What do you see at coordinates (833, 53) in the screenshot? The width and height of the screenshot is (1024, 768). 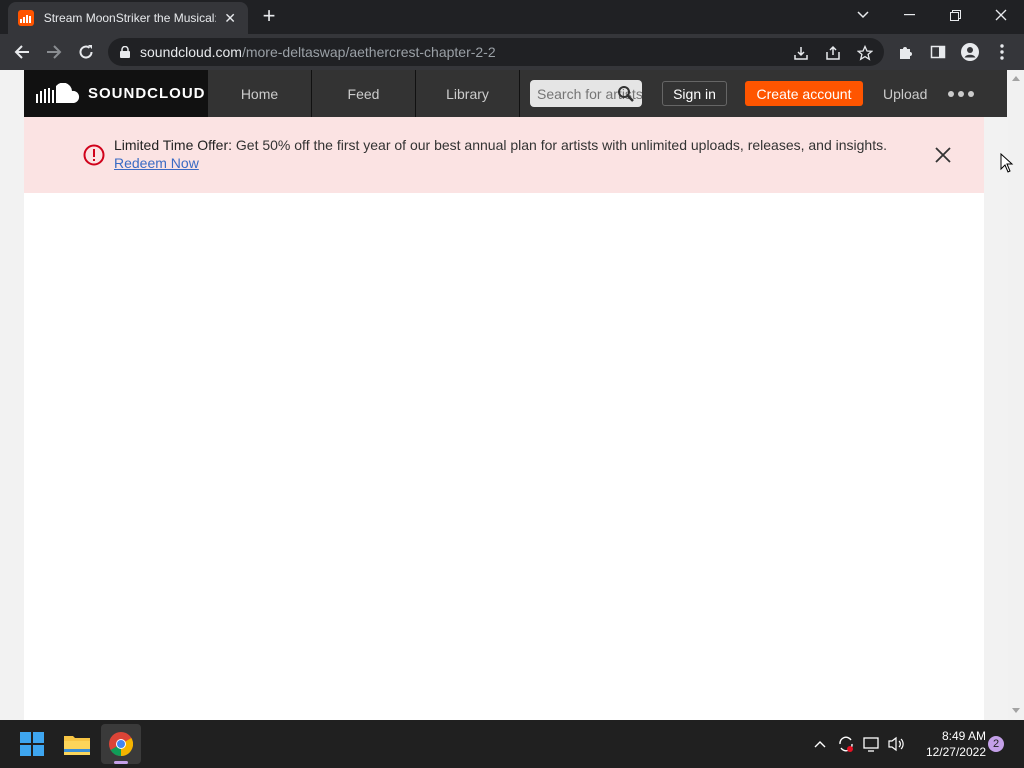 I see `share-icon` at bounding box center [833, 53].